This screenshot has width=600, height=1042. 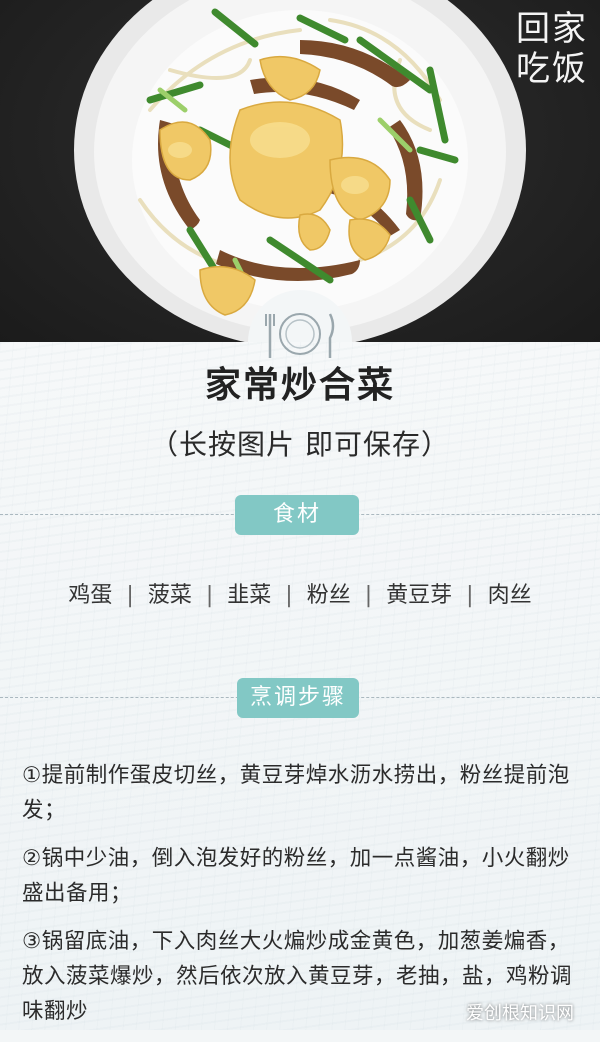 What do you see at coordinates (300, 444) in the screenshot?
I see `save-hint: （长按图片 即可保存）` at bounding box center [300, 444].